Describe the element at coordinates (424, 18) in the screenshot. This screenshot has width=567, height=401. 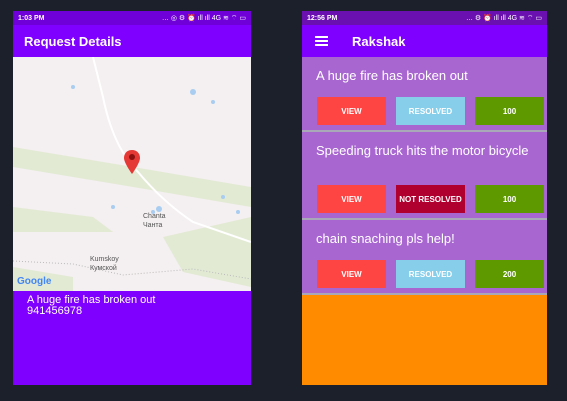
I see `status-bar: 12:56 PM … ⚙ ⏰ ıll ıll 4G ≋ ⌔ ▭` at that location.